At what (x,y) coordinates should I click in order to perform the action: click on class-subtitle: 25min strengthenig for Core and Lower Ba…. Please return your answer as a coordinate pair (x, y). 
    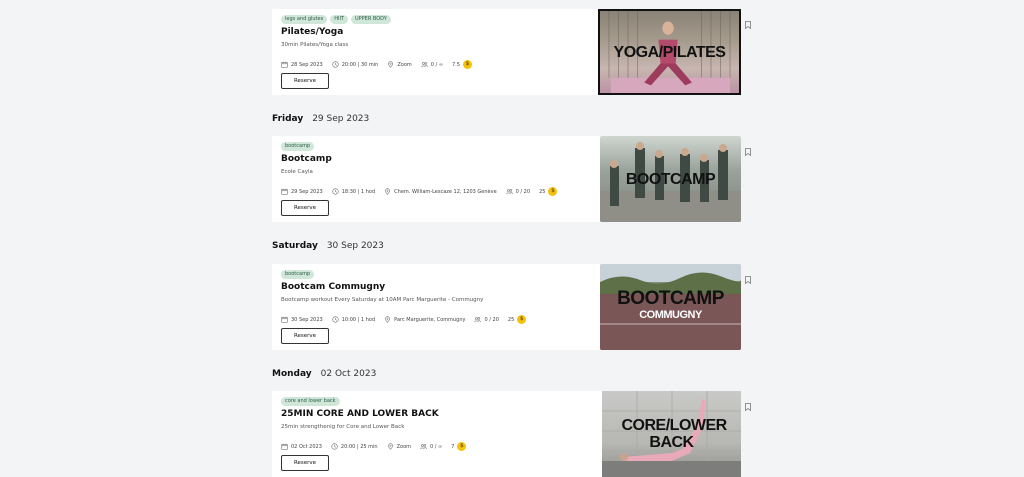
    Looking at the image, I should click on (343, 427).